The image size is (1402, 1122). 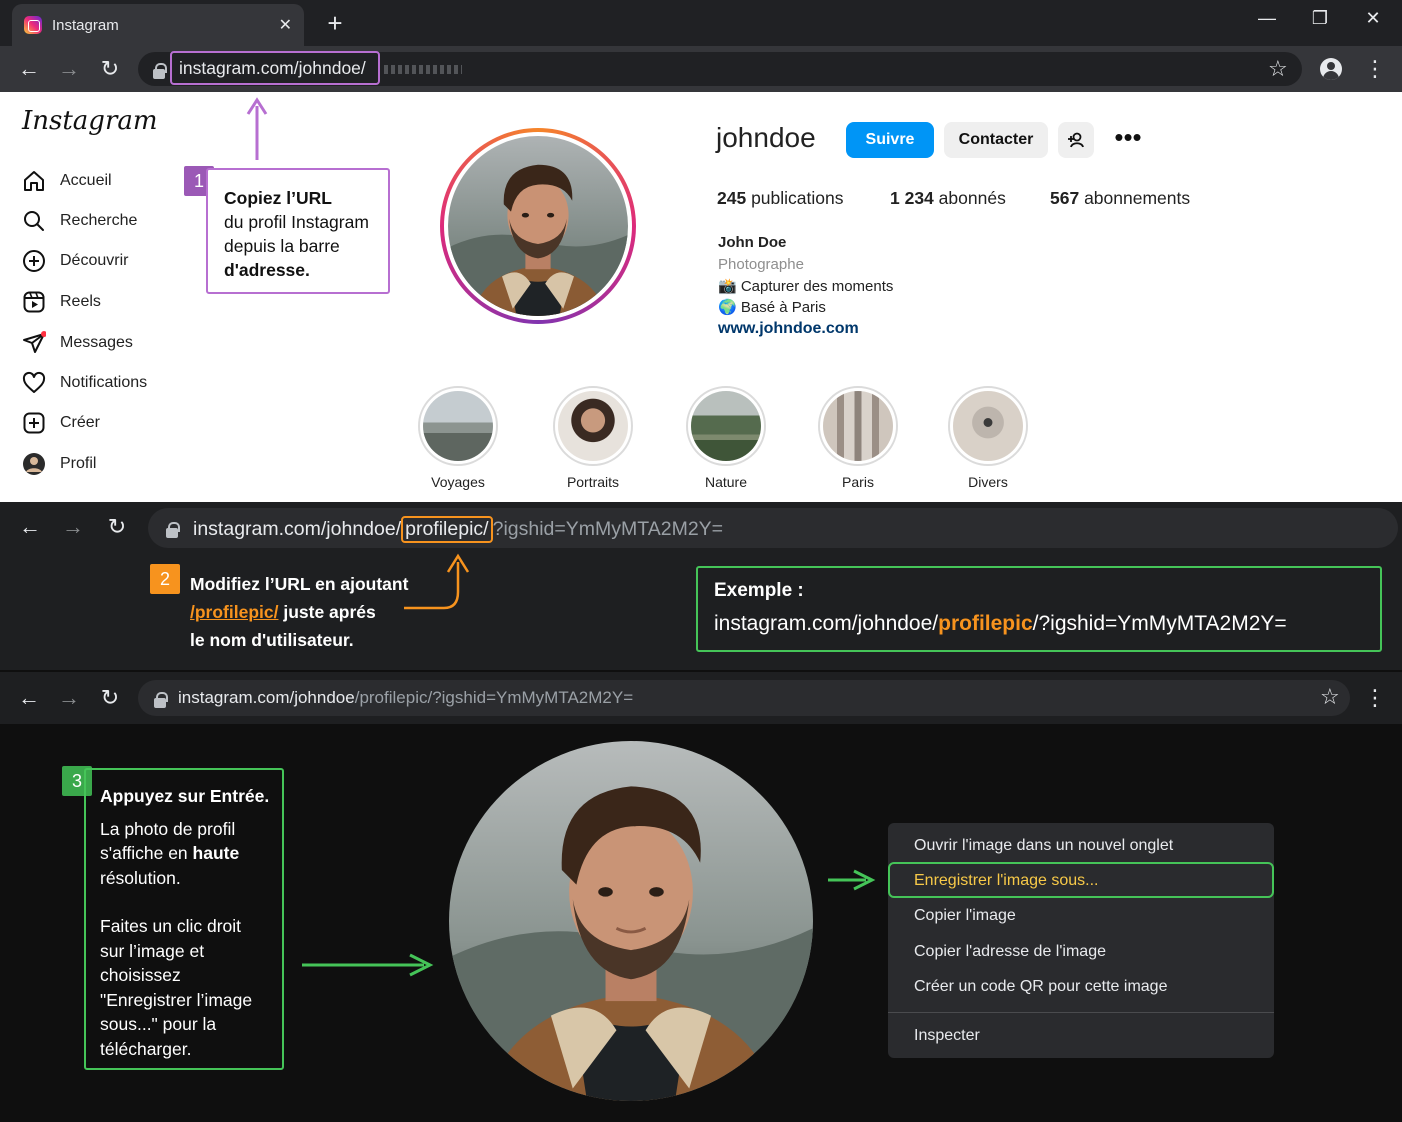 I want to click on step1-line2: depuis la barre, so click(x=282, y=246).